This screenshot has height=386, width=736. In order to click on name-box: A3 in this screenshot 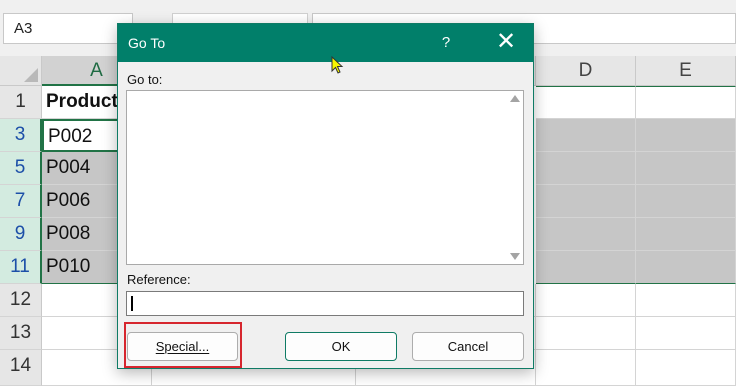, I will do `click(68, 28)`.